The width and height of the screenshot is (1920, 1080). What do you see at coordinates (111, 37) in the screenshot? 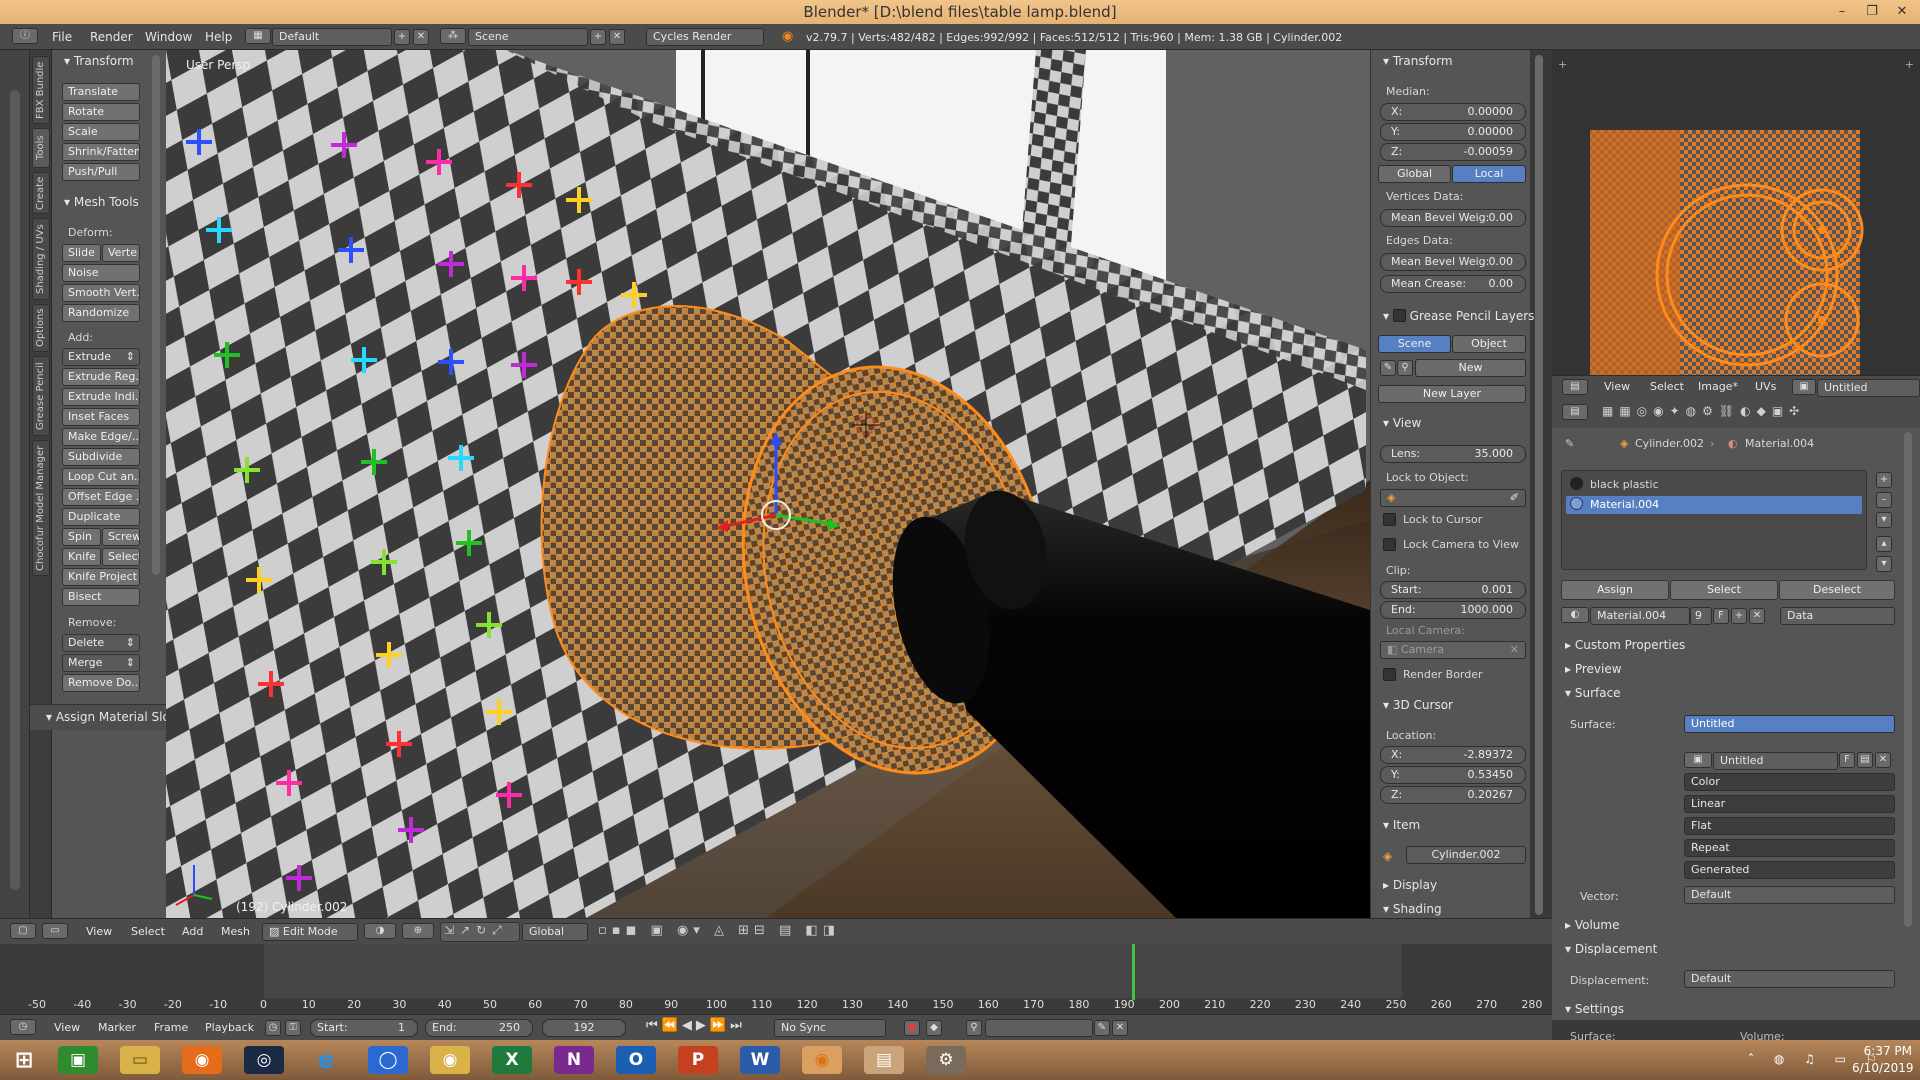
I see `menu-render: Render` at bounding box center [111, 37].